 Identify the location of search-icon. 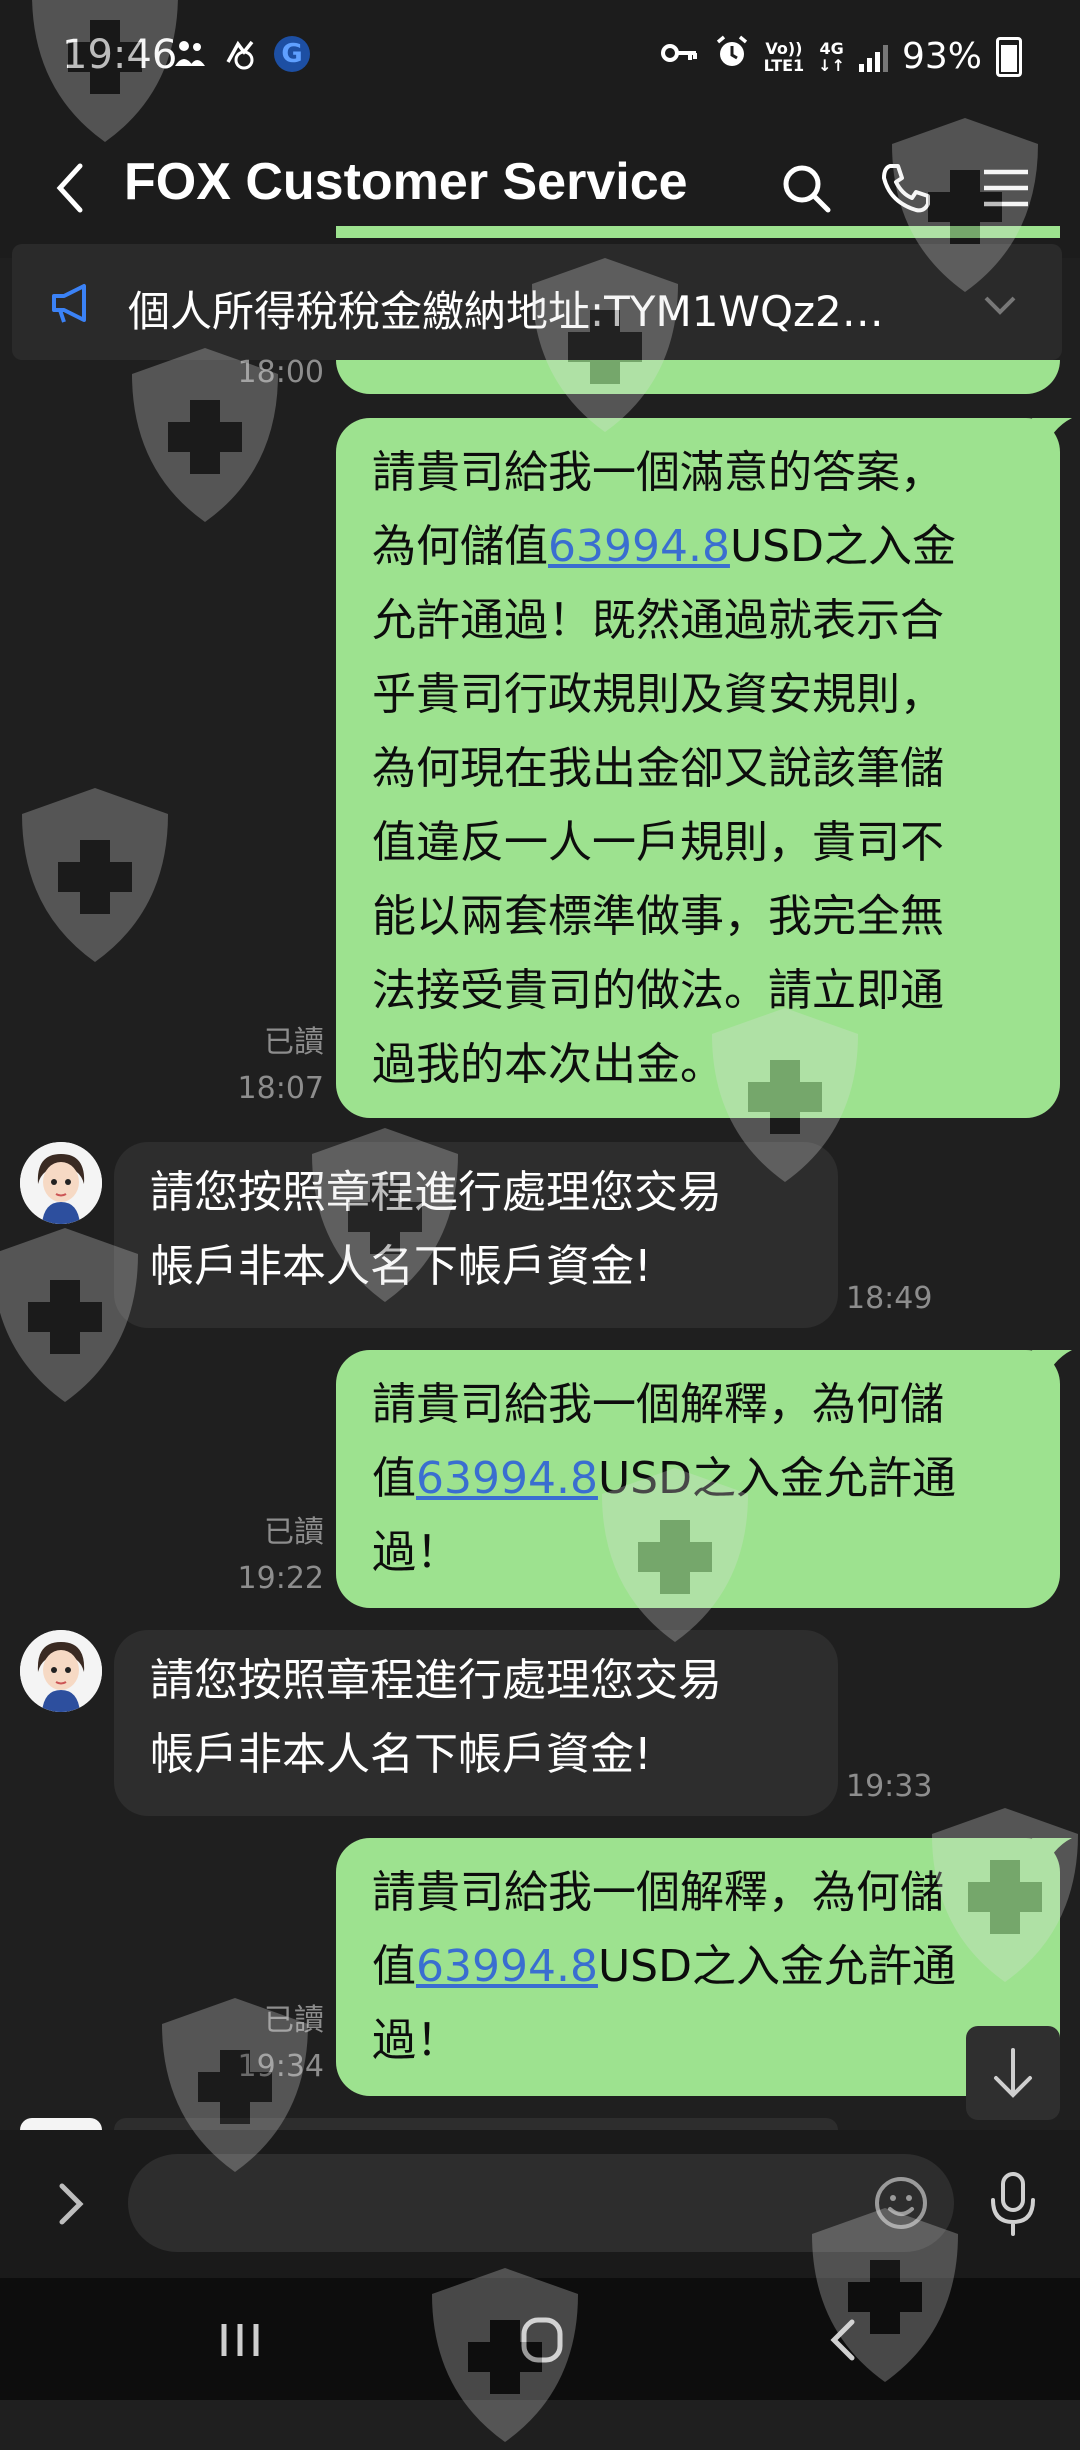
(807, 189).